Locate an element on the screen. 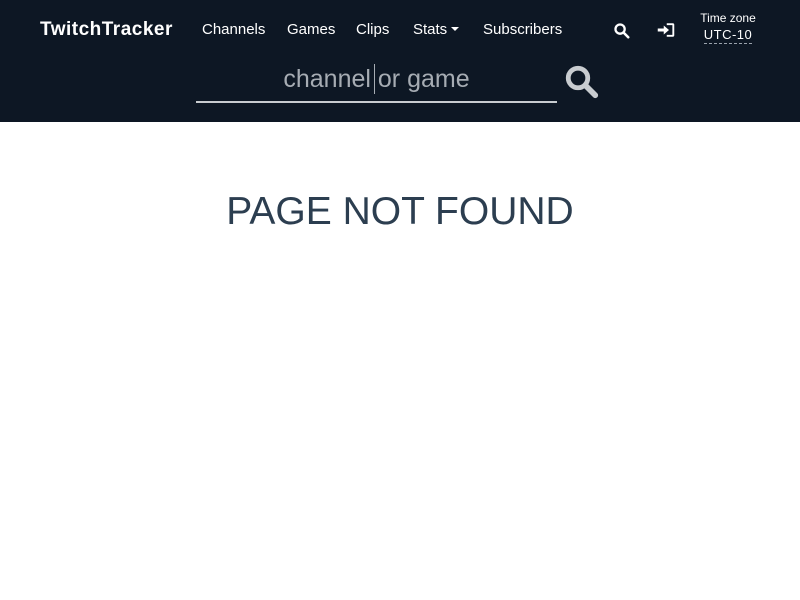 Image resolution: width=800 pixels, height=600 pixels. nav-link-stats-label: Stats is located at coordinates (430, 29).